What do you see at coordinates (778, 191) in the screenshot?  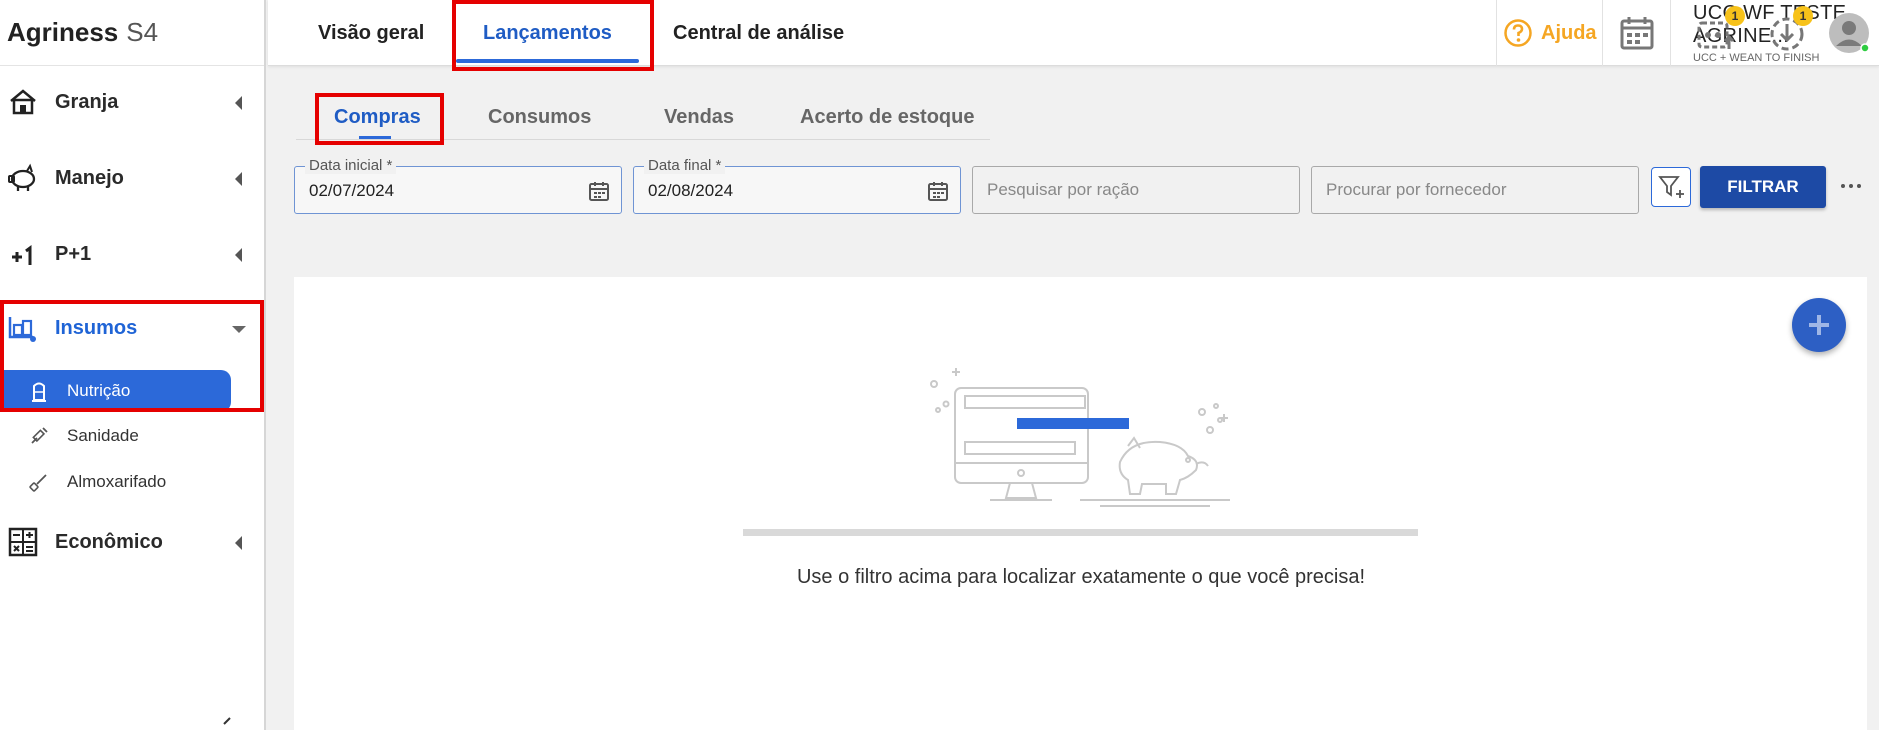 I see `end-date-input` at bounding box center [778, 191].